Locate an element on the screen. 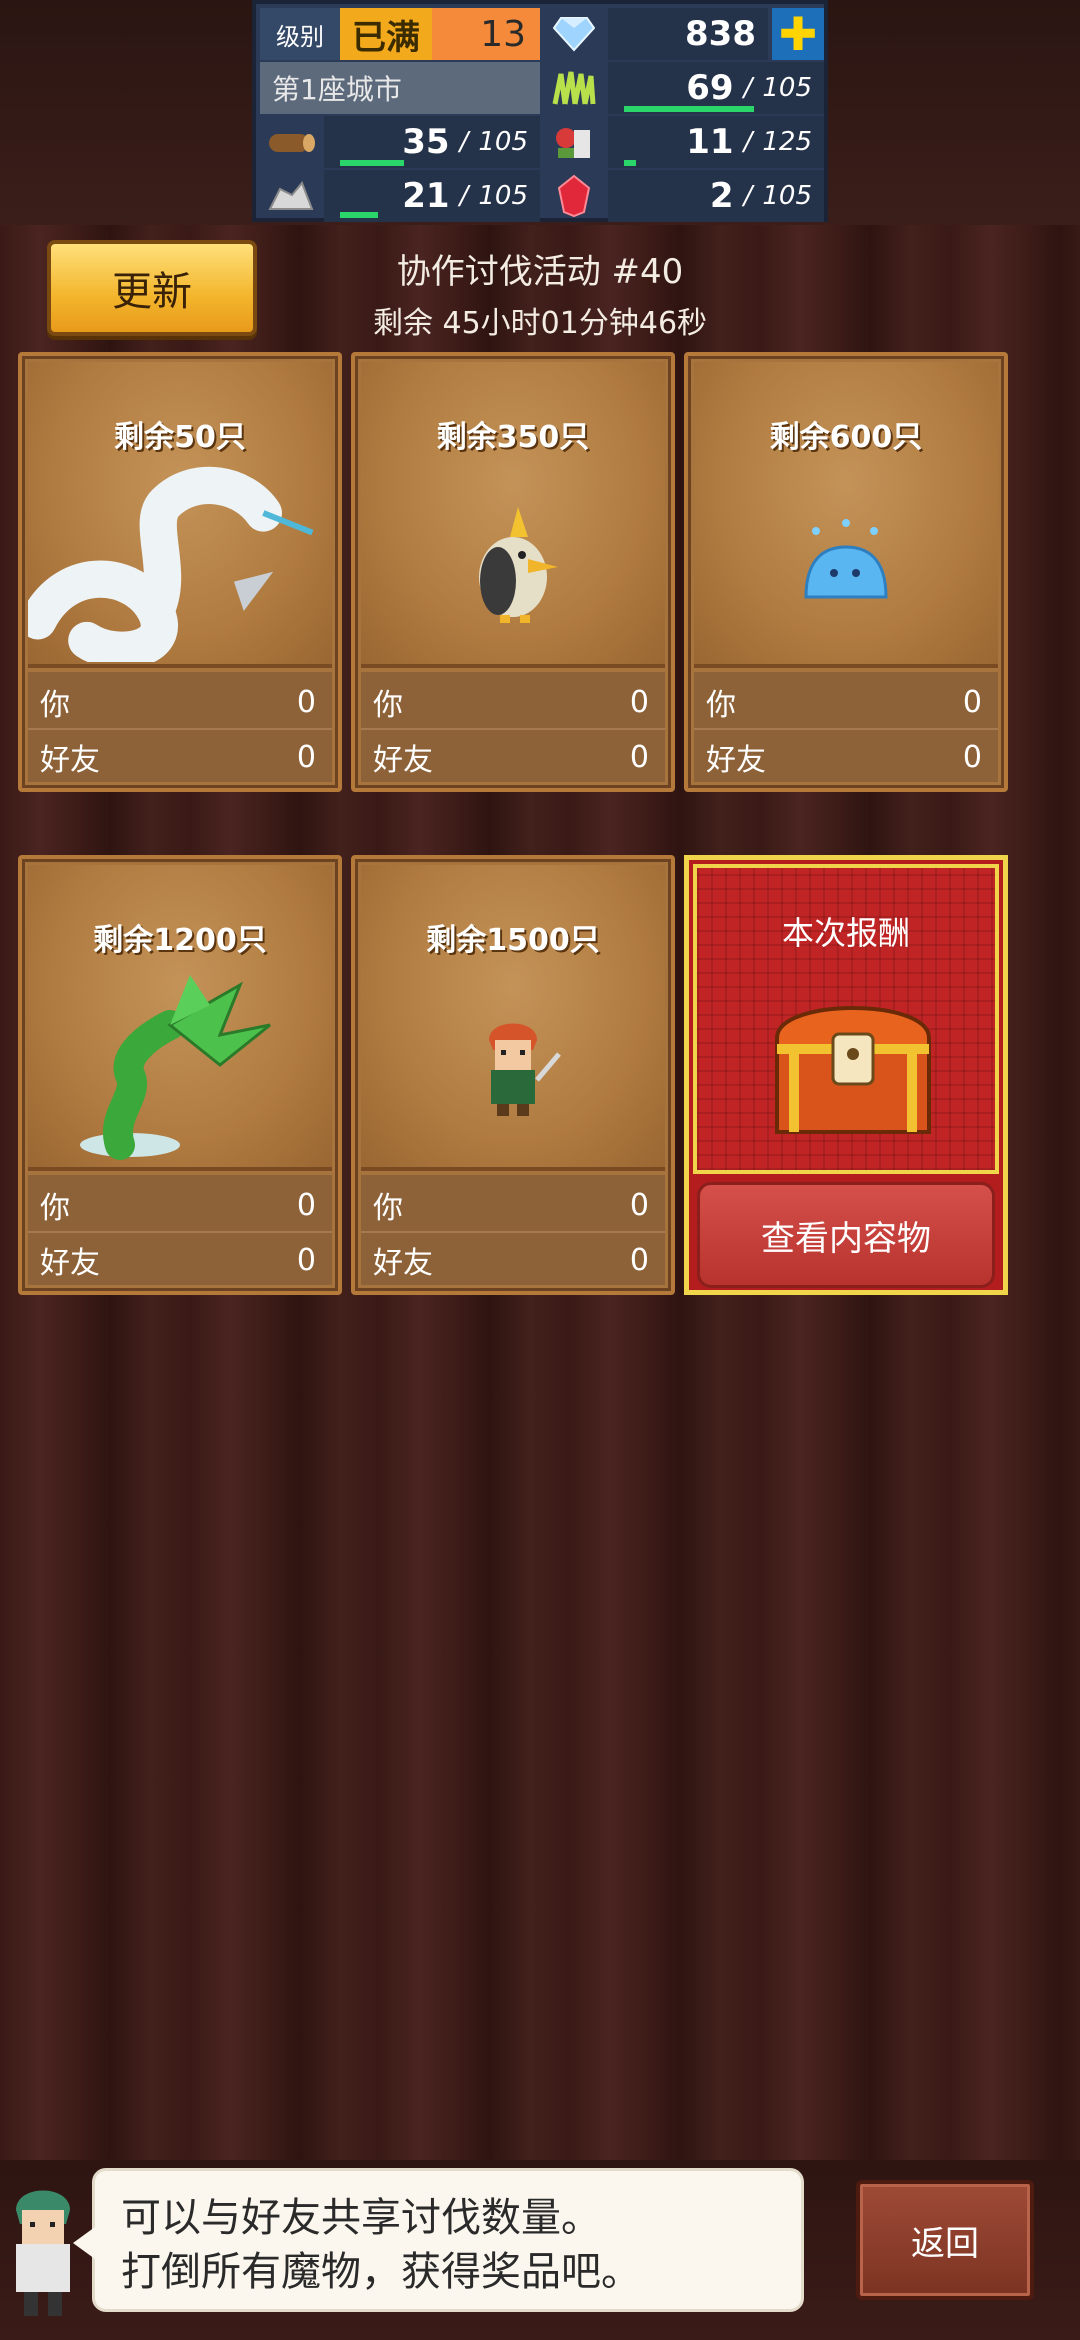  wood-progress is located at coordinates (372, 163).